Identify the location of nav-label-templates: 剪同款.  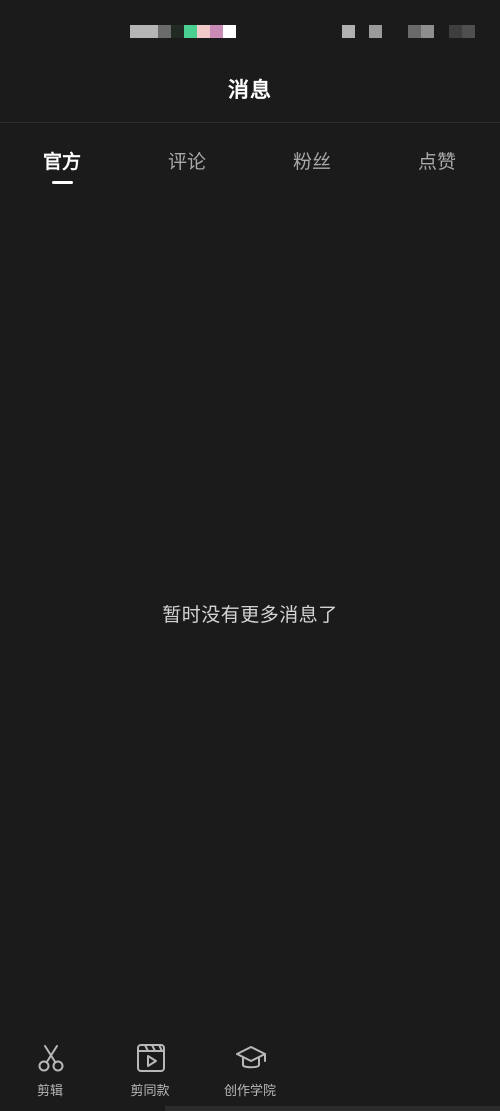
(150, 1091).